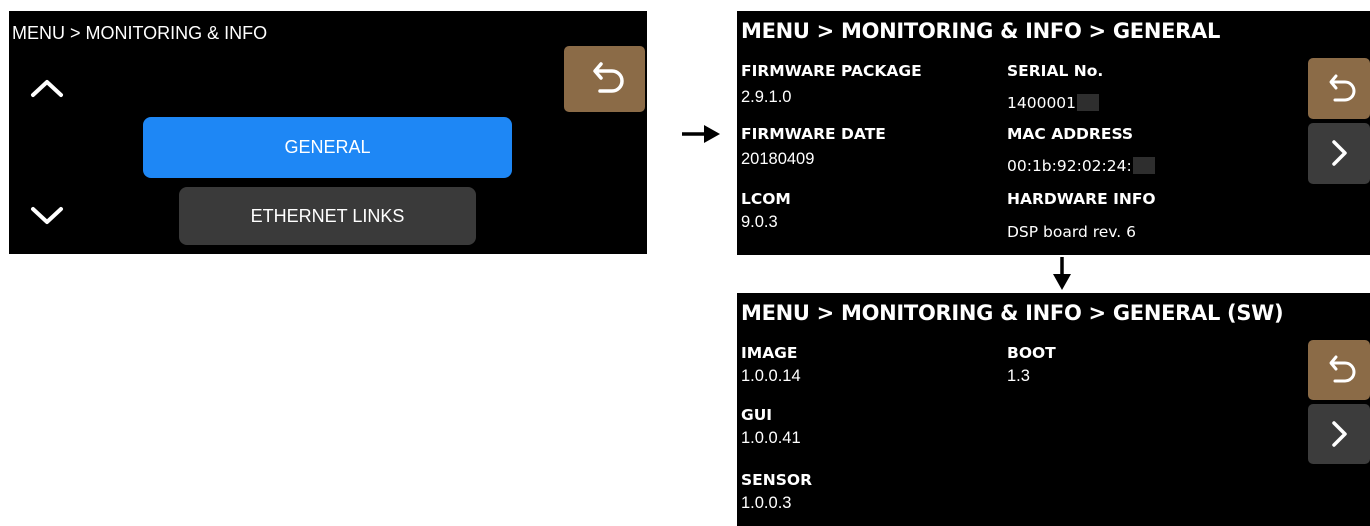  What do you see at coordinates (327, 147) in the screenshot?
I see `general-button: GENERAL` at bounding box center [327, 147].